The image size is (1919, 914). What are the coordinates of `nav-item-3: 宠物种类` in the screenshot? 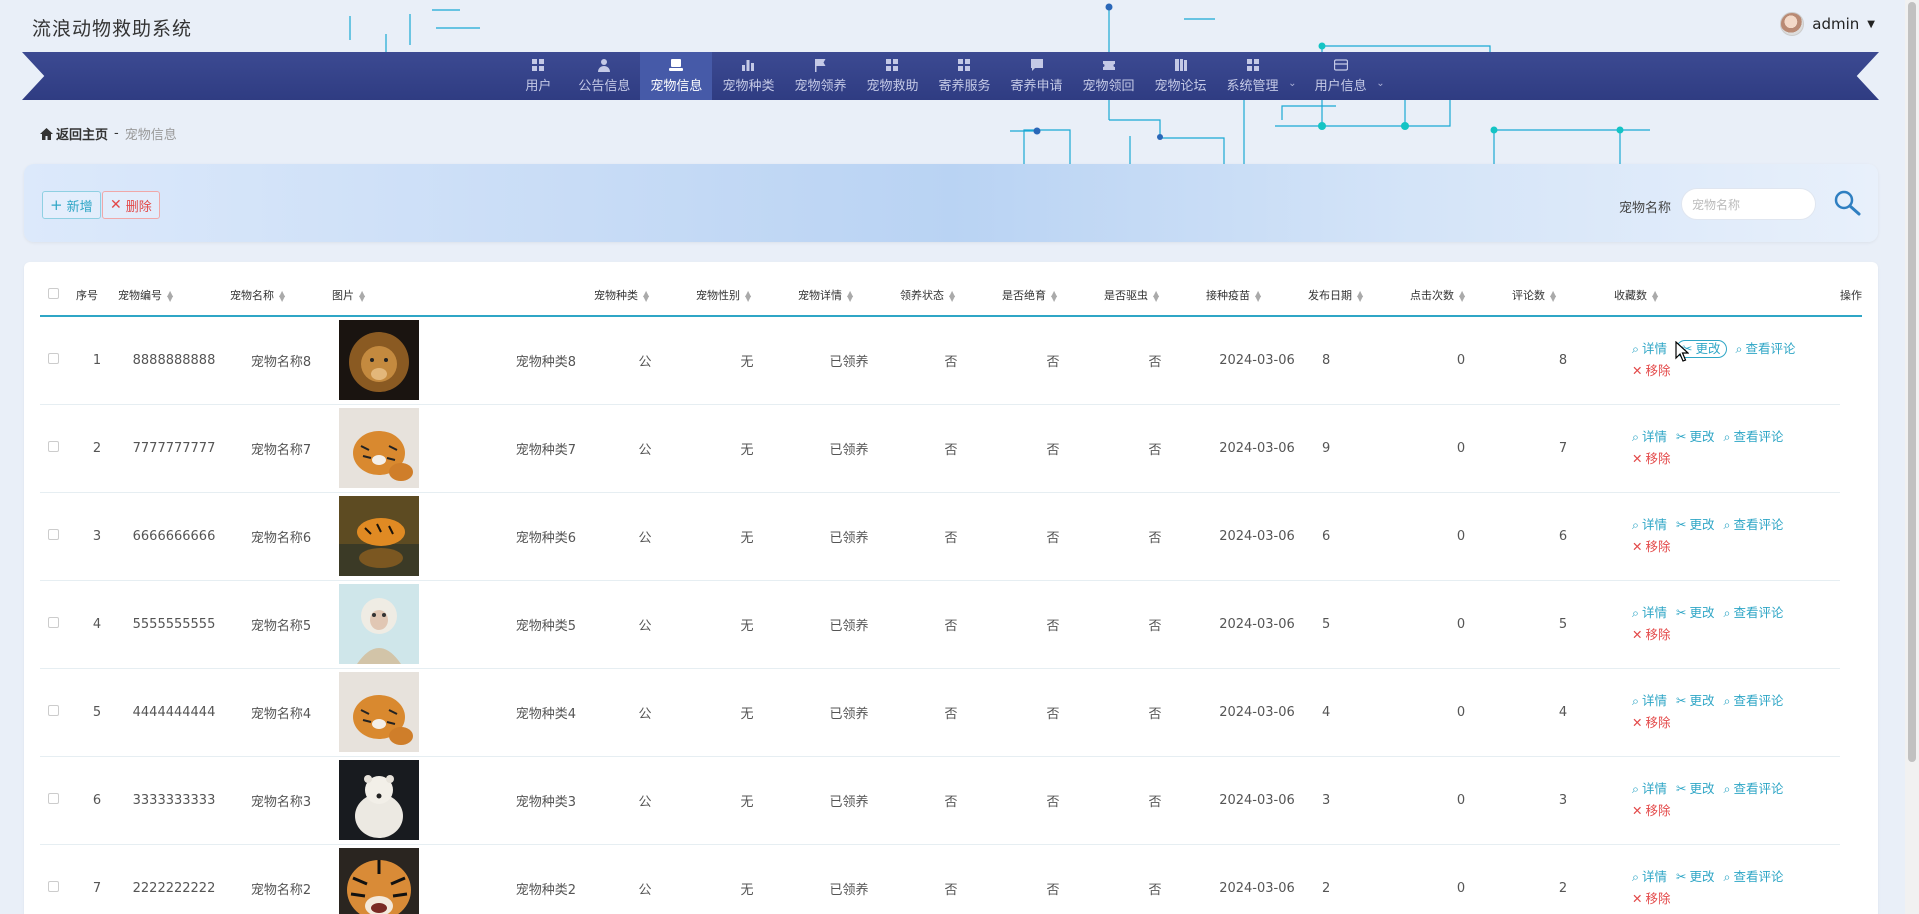 It's located at (748, 76).